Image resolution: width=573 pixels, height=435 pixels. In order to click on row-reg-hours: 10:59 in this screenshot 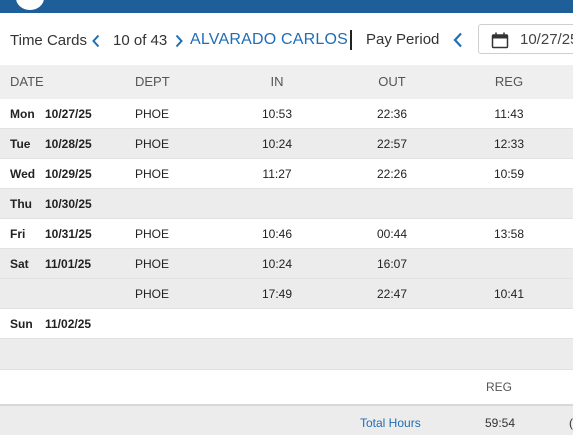, I will do `click(509, 174)`.